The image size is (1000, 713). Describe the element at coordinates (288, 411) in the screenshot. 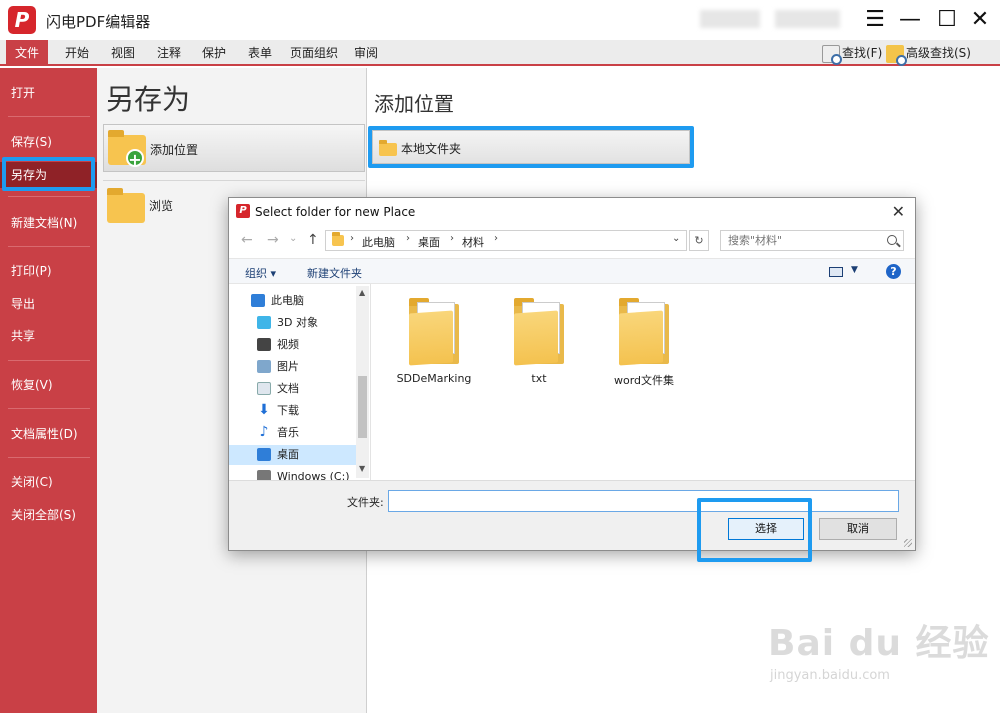

I see `tree-item-downloads: 下载` at that location.